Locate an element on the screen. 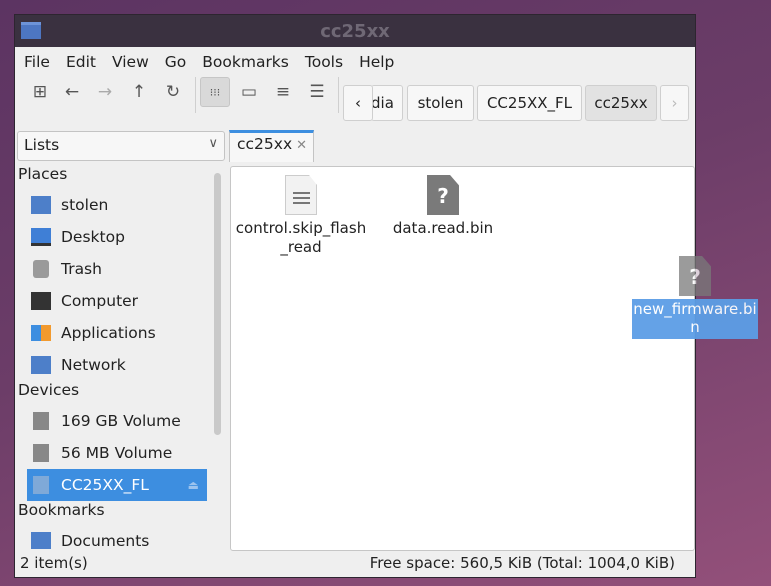 The height and width of the screenshot is (586, 771). side-pane-mode-select: Lists ∨ is located at coordinates (121, 146).